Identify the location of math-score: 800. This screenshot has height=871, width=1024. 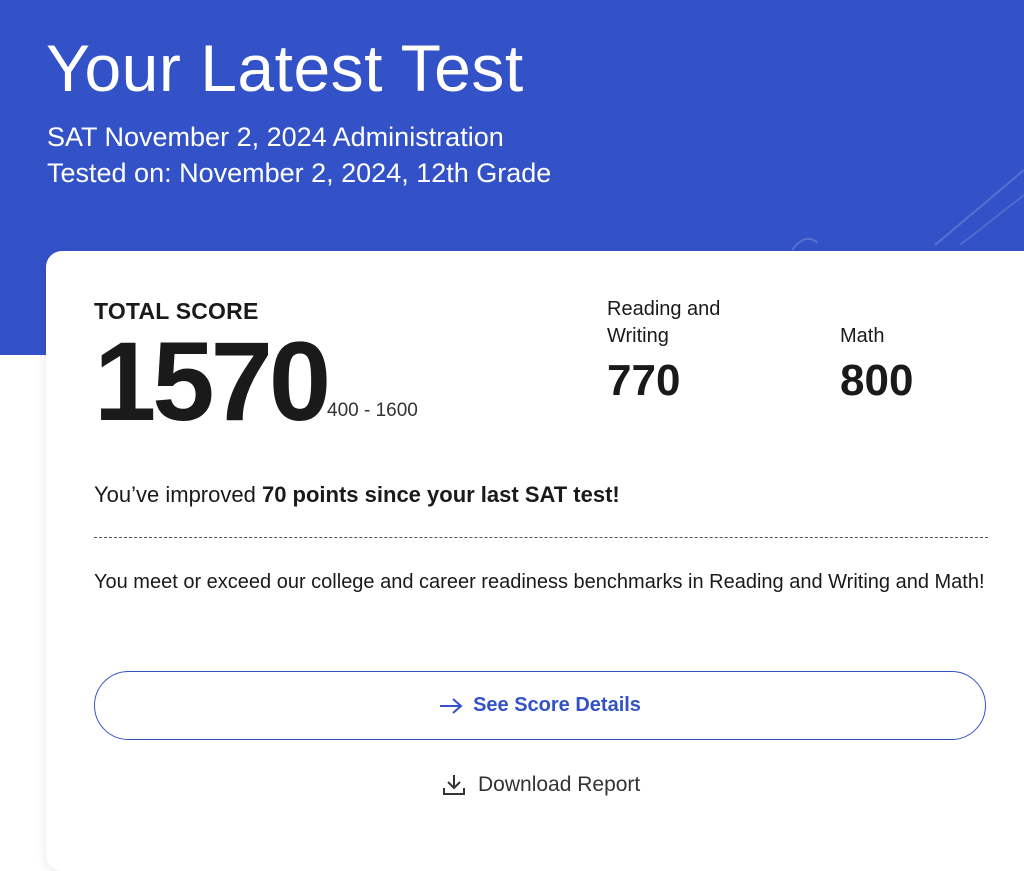
(877, 380).